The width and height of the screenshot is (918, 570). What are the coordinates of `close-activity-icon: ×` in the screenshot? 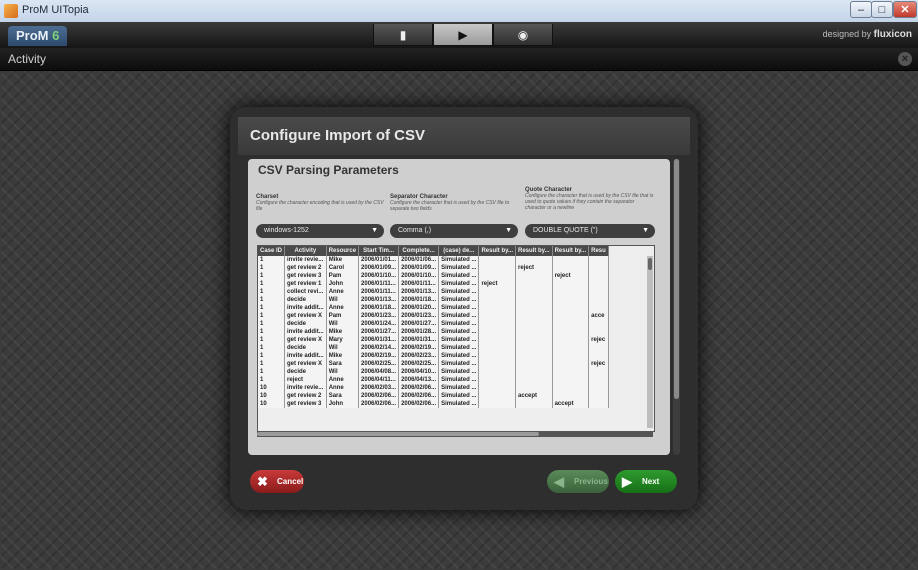 It's located at (905, 59).